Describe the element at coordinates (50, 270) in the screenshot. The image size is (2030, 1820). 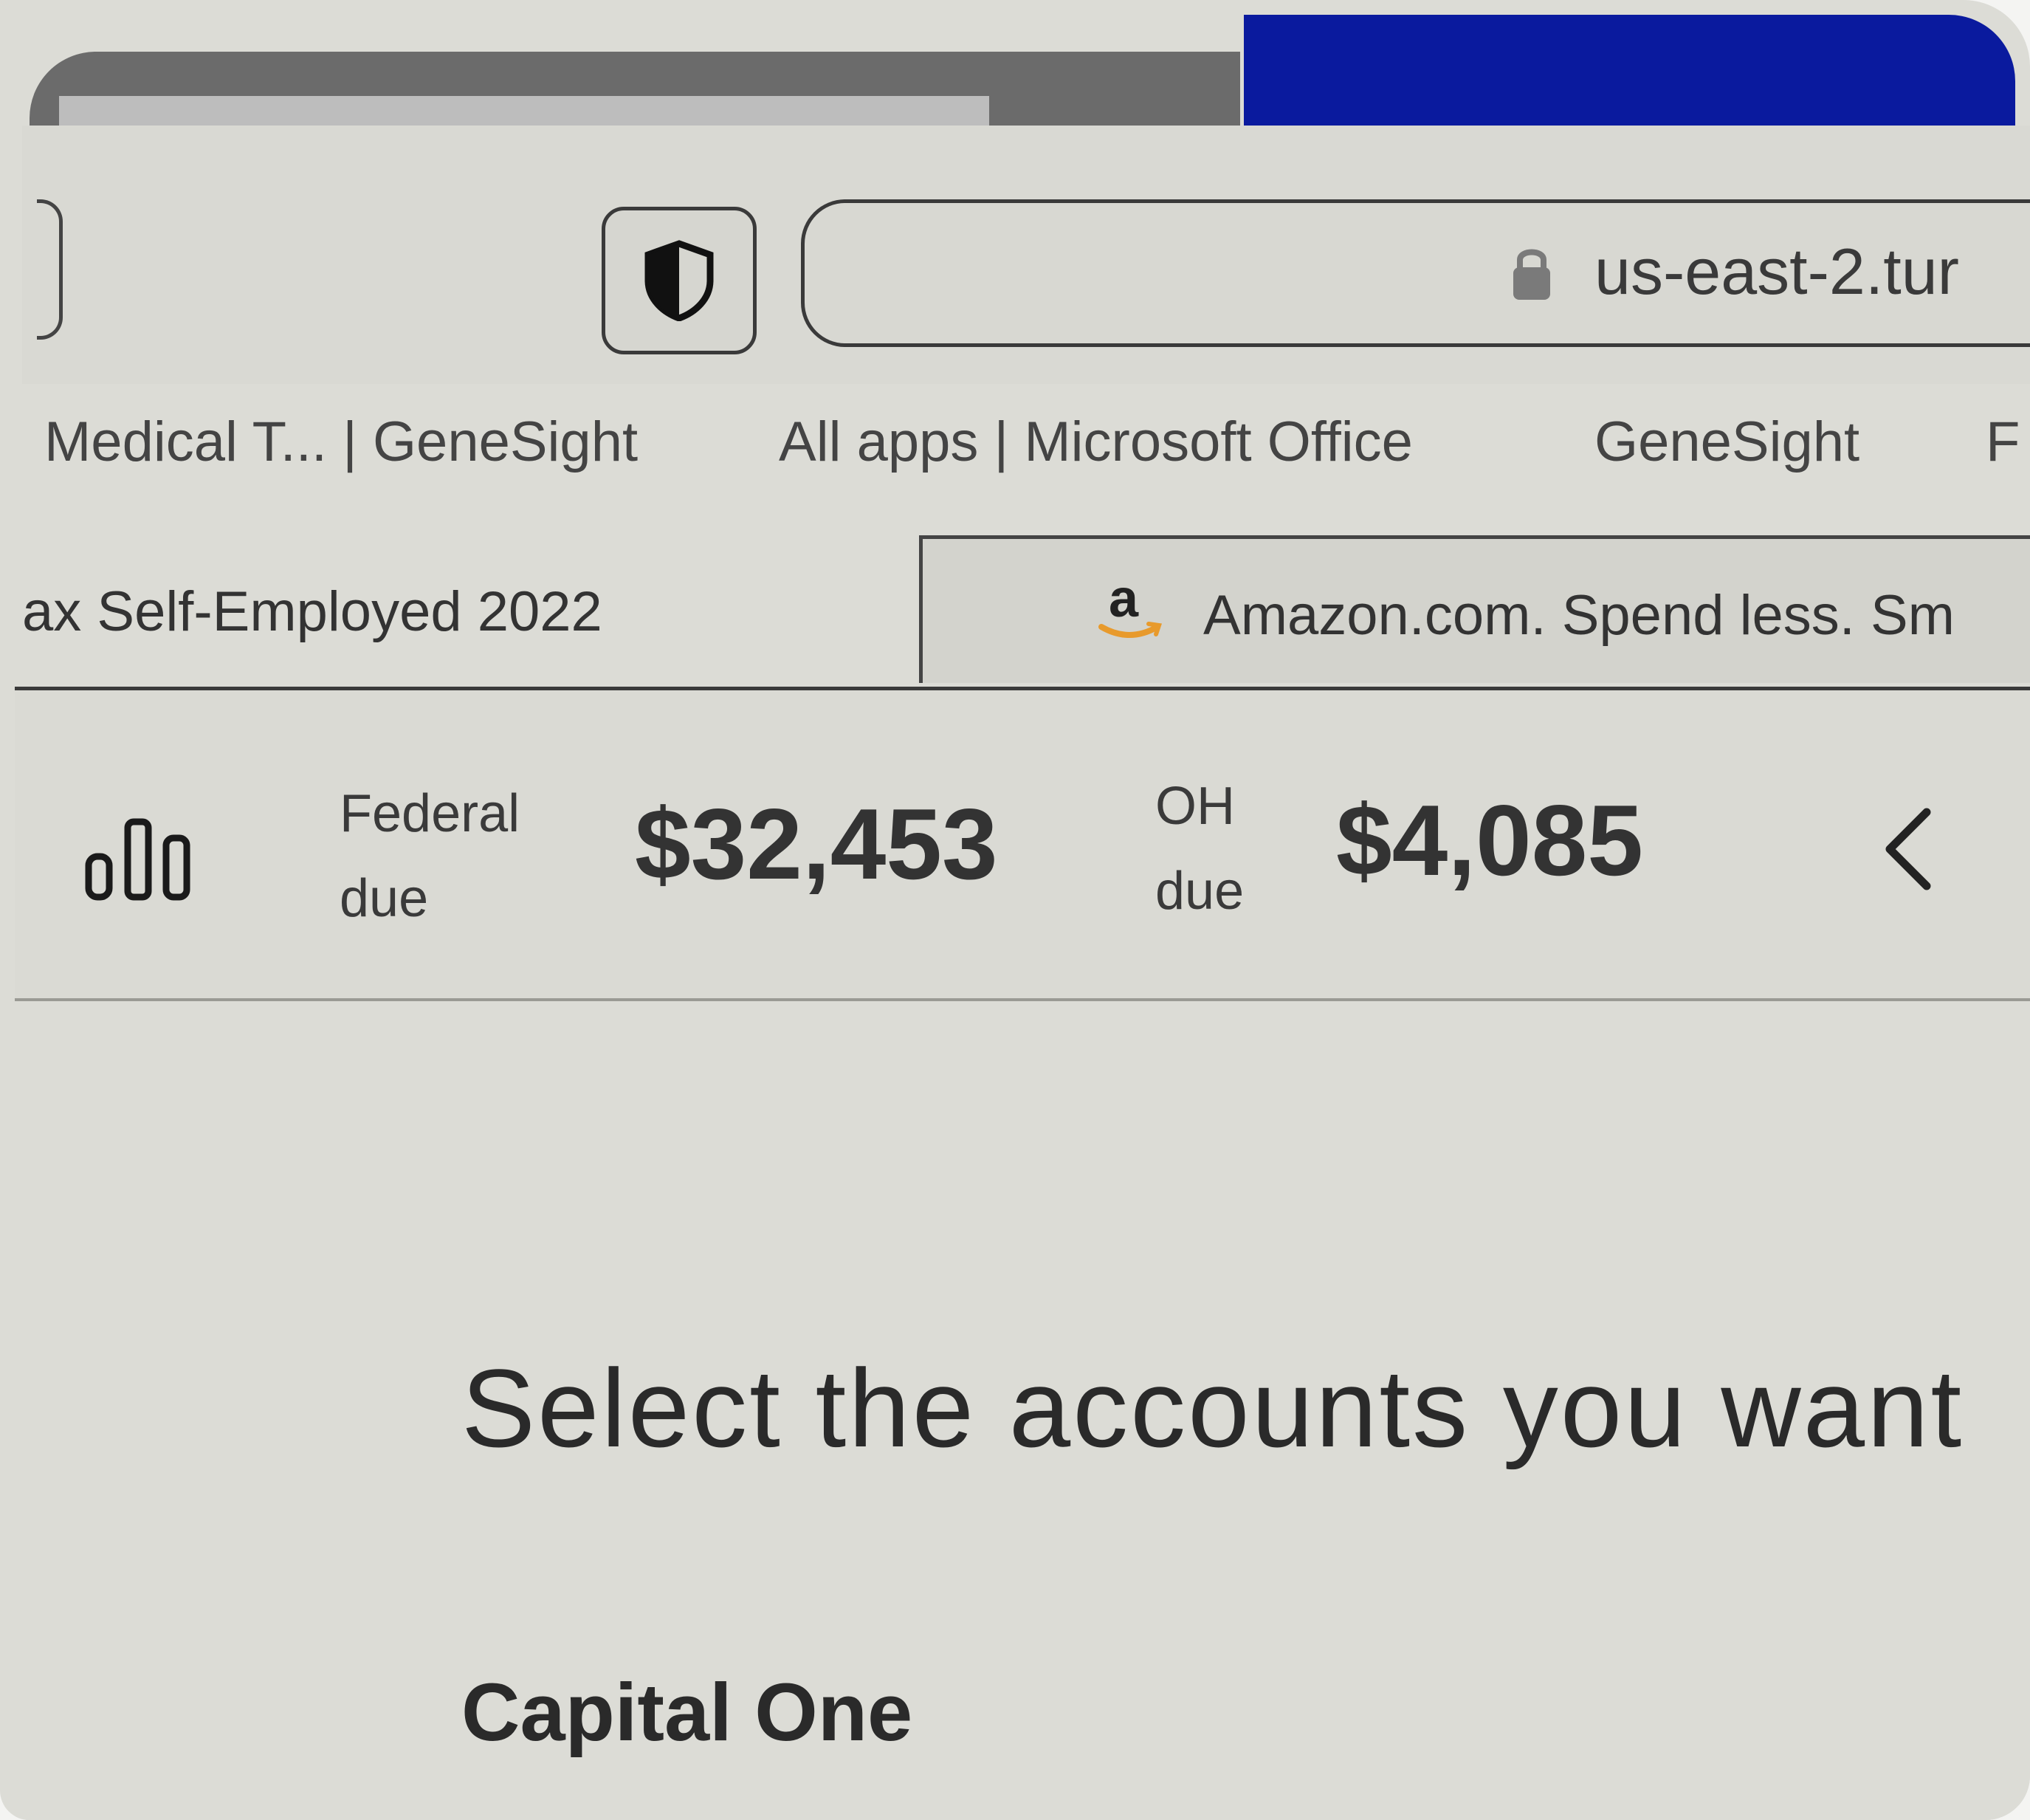
I see `sidebar-toggle-button` at that location.